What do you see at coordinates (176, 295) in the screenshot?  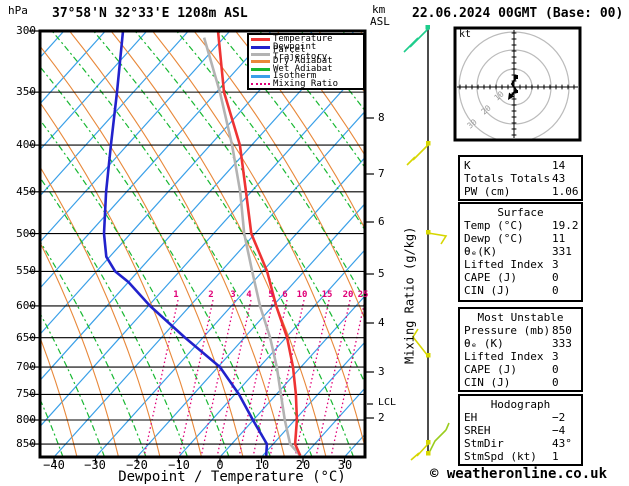 I see `mixing-ratio-tick-label: 1` at bounding box center [176, 295].